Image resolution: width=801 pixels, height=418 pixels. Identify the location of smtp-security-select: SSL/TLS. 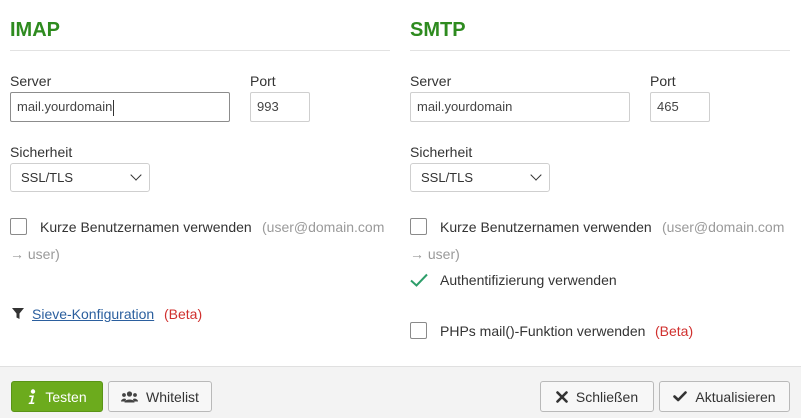
(480, 177).